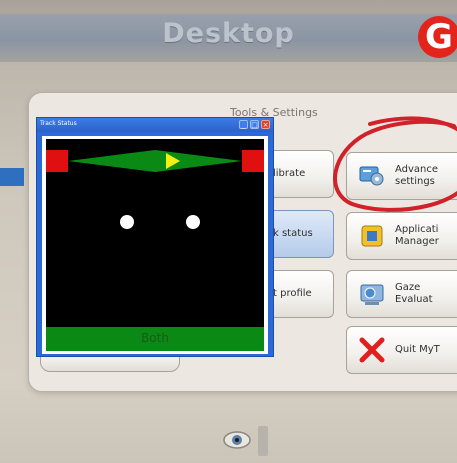  I want to click on application-manager-button: Applicati Manager, so click(401, 236).